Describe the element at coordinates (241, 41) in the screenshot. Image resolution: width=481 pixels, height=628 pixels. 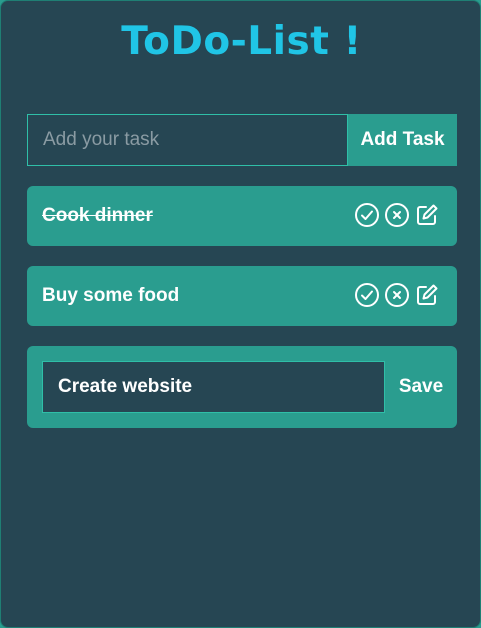
I see `app-title: ToDo-List !` at that location.